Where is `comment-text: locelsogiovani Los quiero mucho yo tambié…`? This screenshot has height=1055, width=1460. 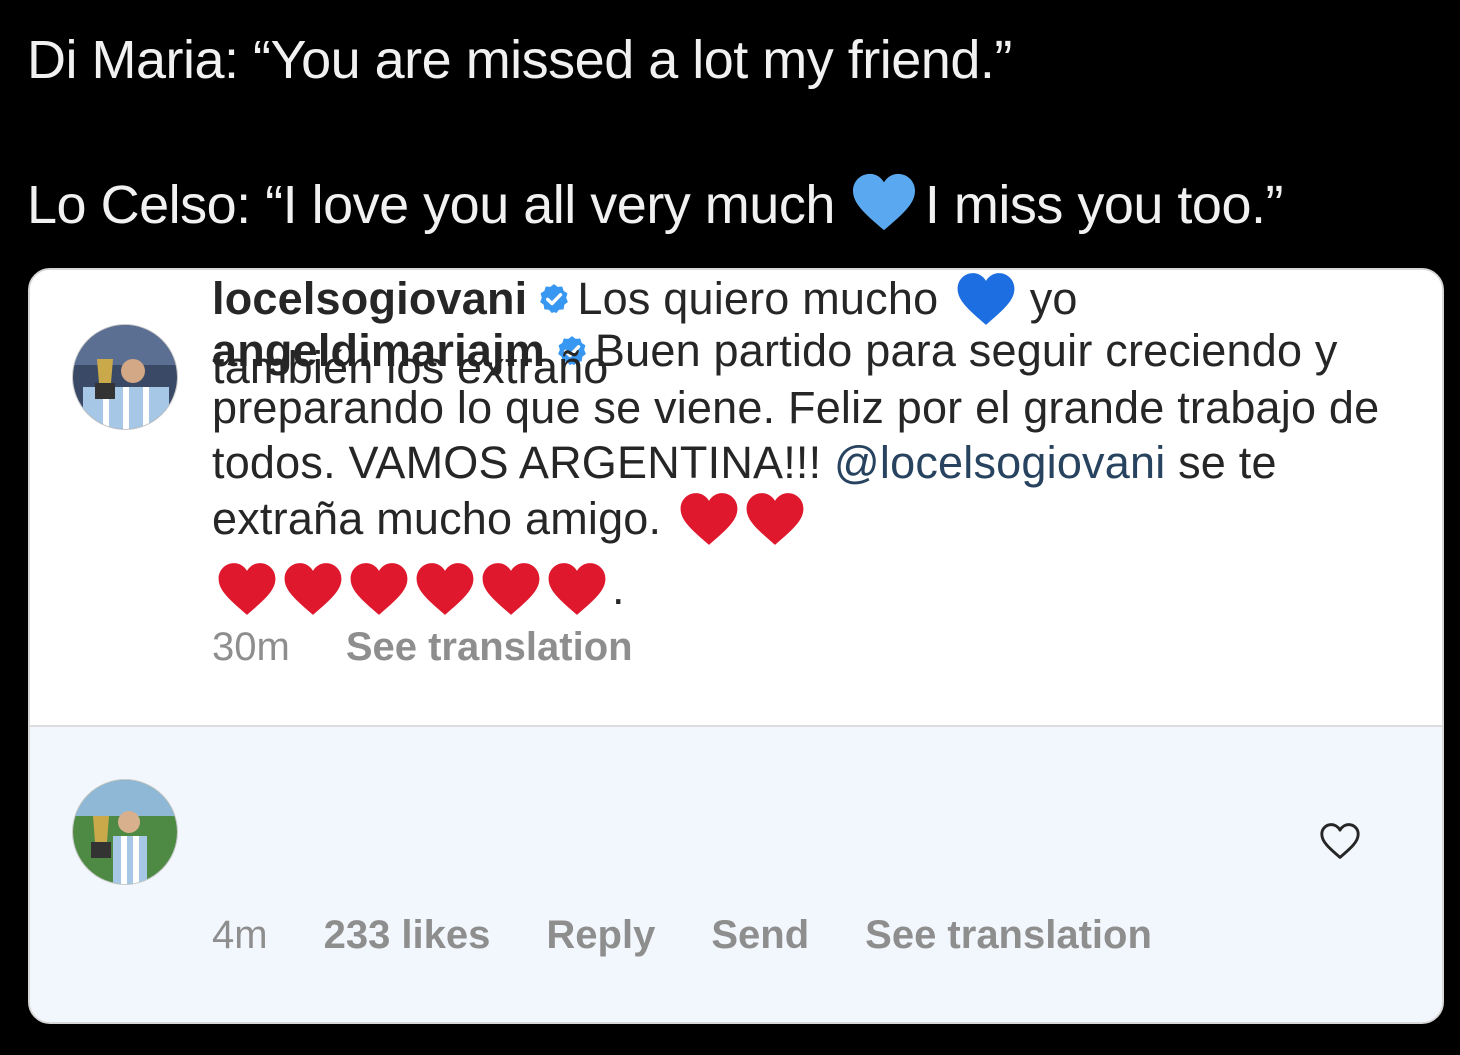 comment-text: locelsogiovani Los quiero mucho yo tambié… is located at coordinates (712, 332).